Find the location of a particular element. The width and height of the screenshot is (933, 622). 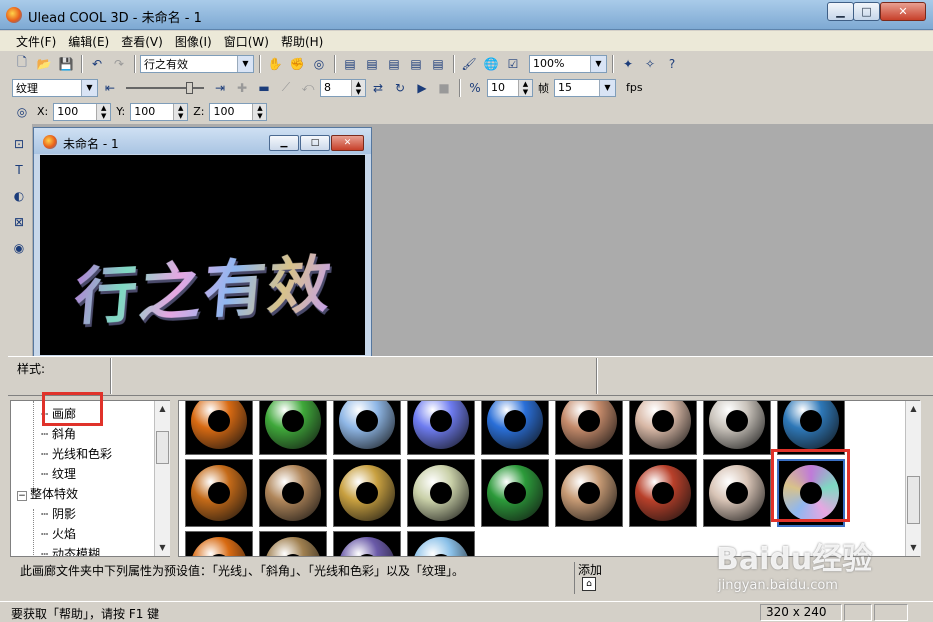

keyframe-spin: 8 ▲ ▼ is located at coordinates (343, 87).